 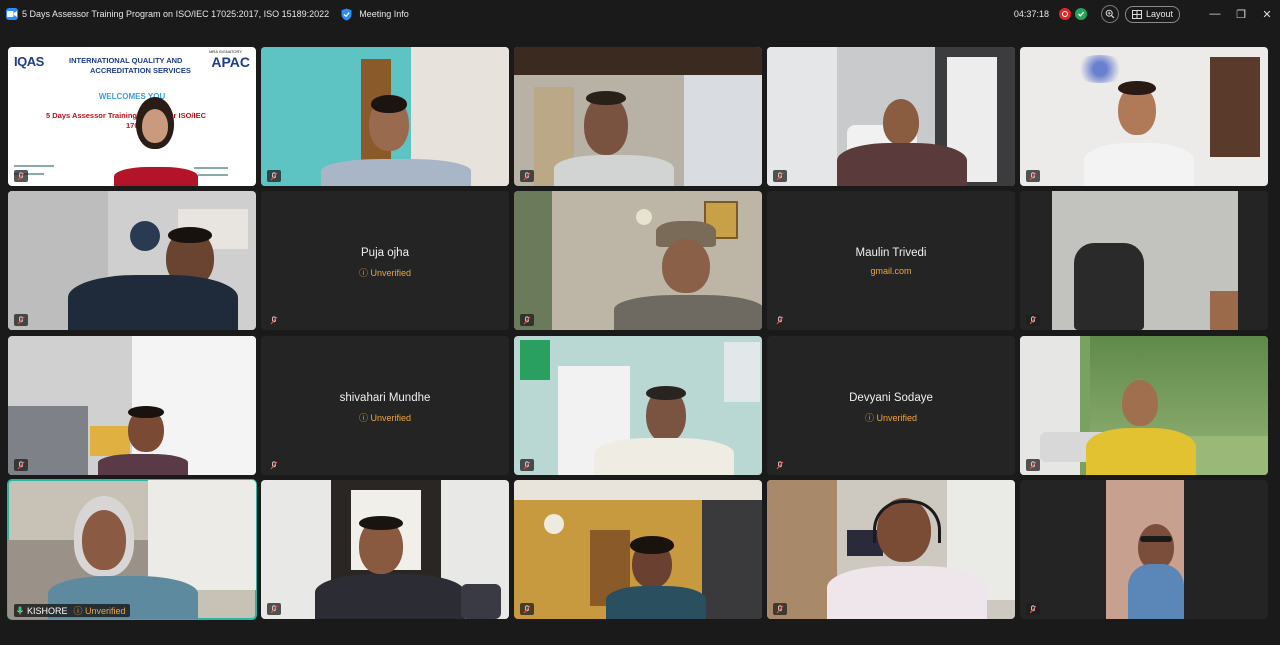 I want to click on participant-tile-p19, so click(x=891, y=549).